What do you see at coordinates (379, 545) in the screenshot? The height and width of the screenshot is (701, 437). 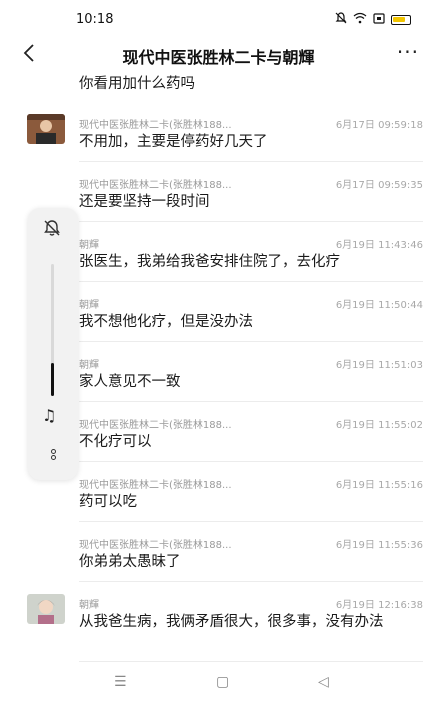 I see `message-time: 6月19日 11:55:36` at bounding box center [379, 545].